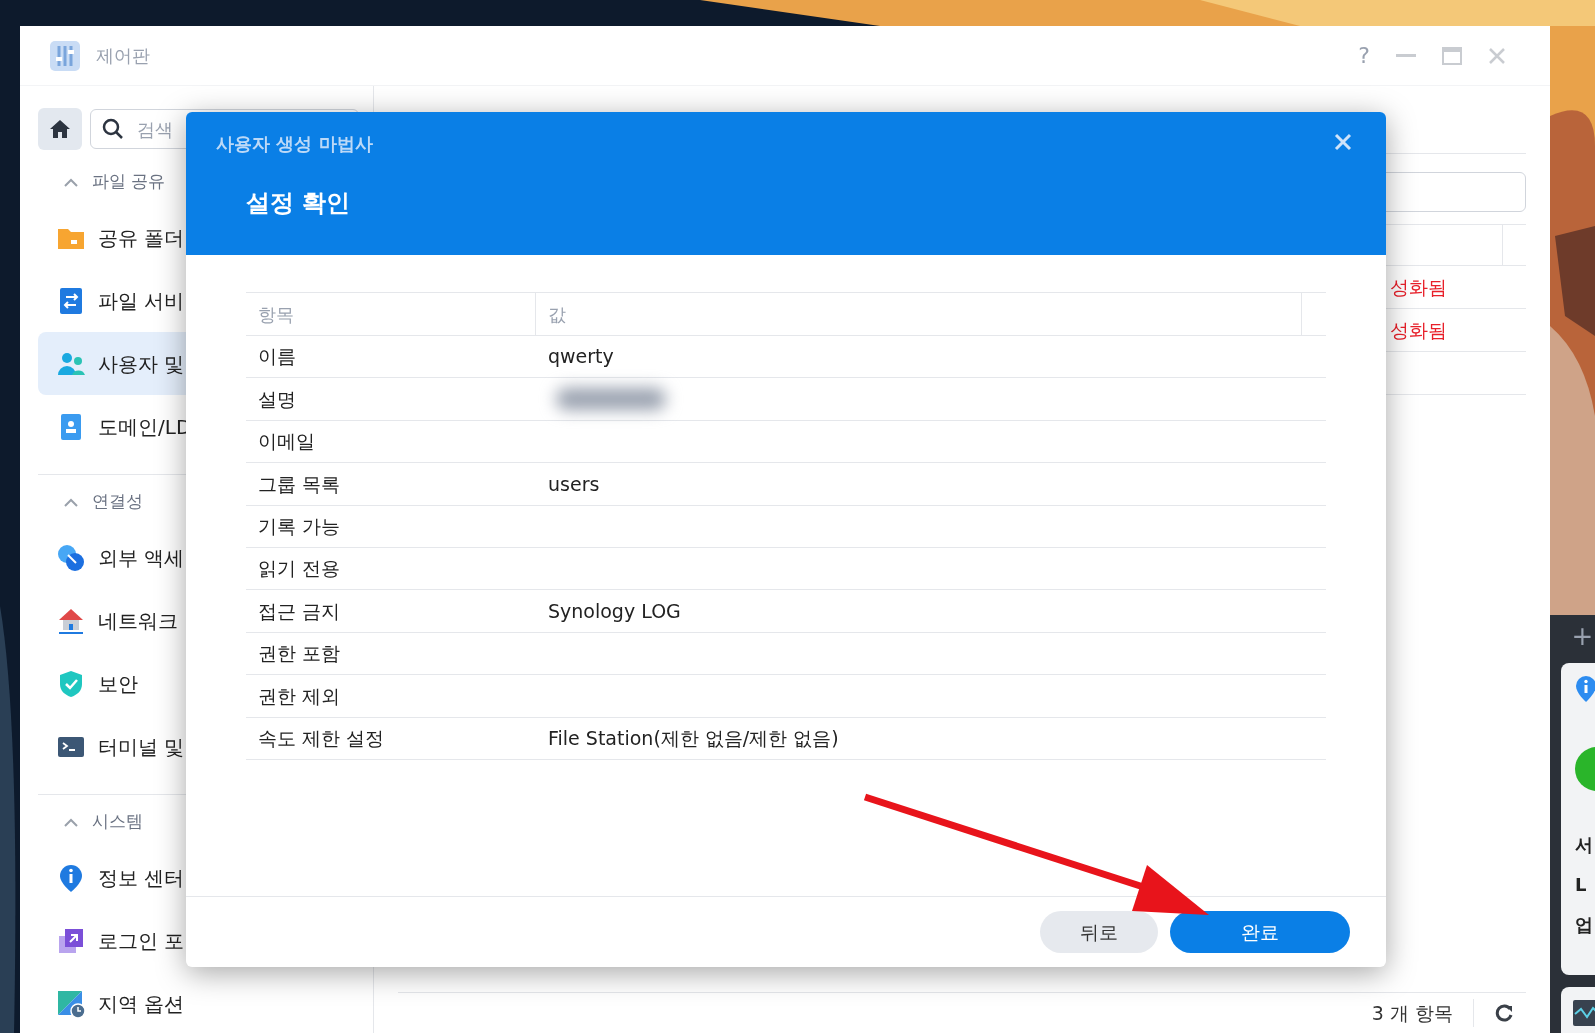 The height and width of the screenshot is (1033, 1595). I want to click on table-cell-text: users, so click(574, 484).